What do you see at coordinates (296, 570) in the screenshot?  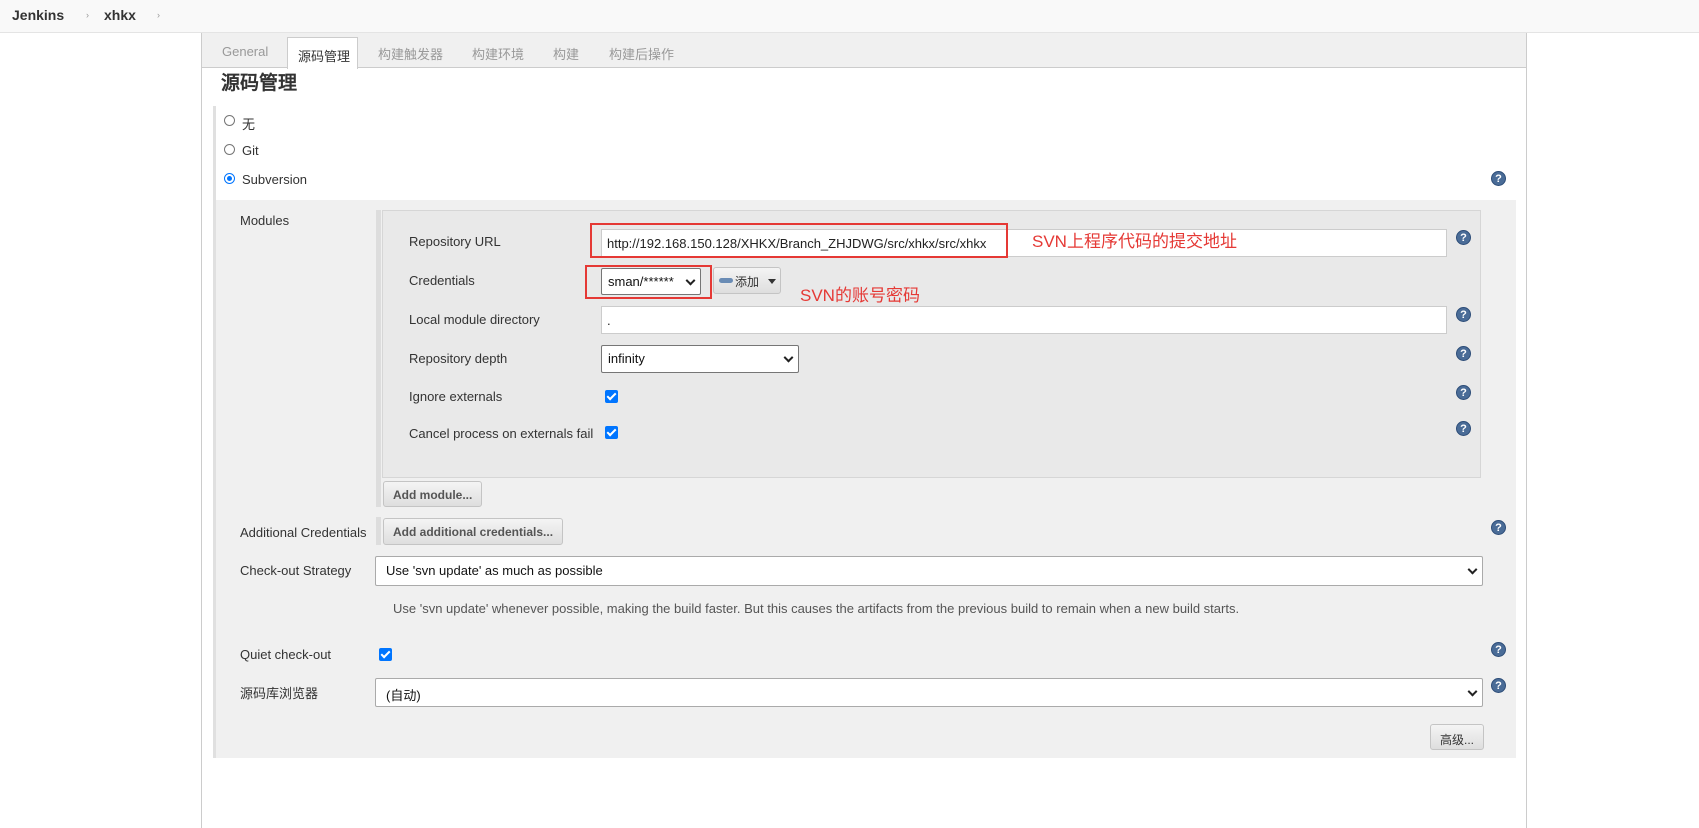 I see `checkout-strategy-label: Check-out Strategy` at bounding box center [296, 570].